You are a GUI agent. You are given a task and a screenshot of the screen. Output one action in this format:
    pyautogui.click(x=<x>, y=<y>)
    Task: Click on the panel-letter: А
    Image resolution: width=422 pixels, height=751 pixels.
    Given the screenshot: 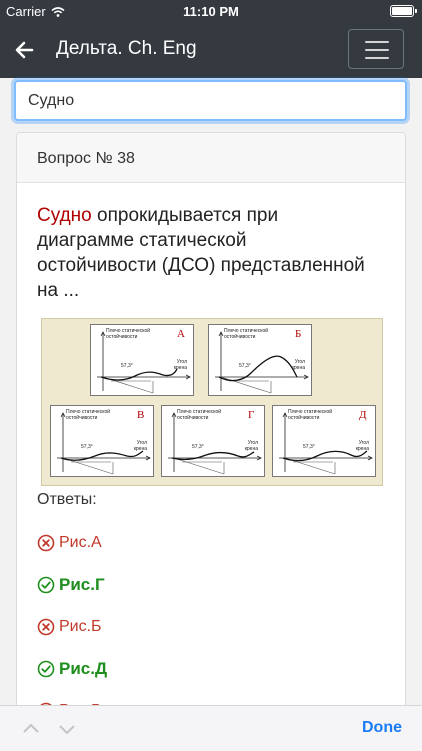 What is the action you would take?
    pyautogui.click(x=181, y=334)
    